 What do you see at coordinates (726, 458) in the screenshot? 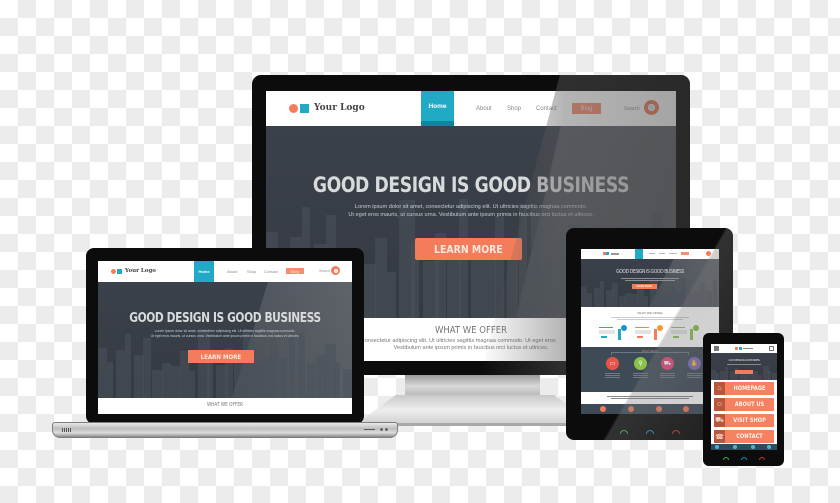
I see `call-icon` at bounding box center [726, 458].